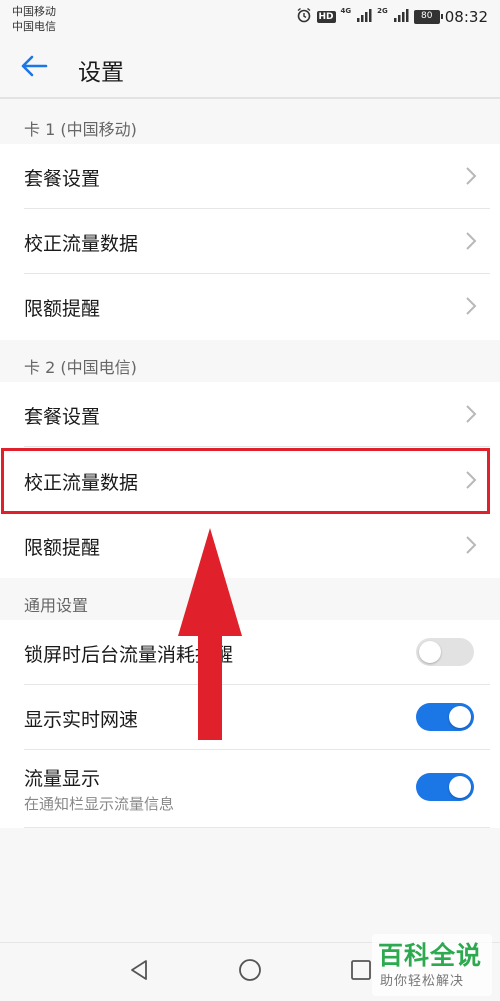  Describe the element at coordinates (101, 73) in the screenshot. I see `page-title: 设置` at that location.